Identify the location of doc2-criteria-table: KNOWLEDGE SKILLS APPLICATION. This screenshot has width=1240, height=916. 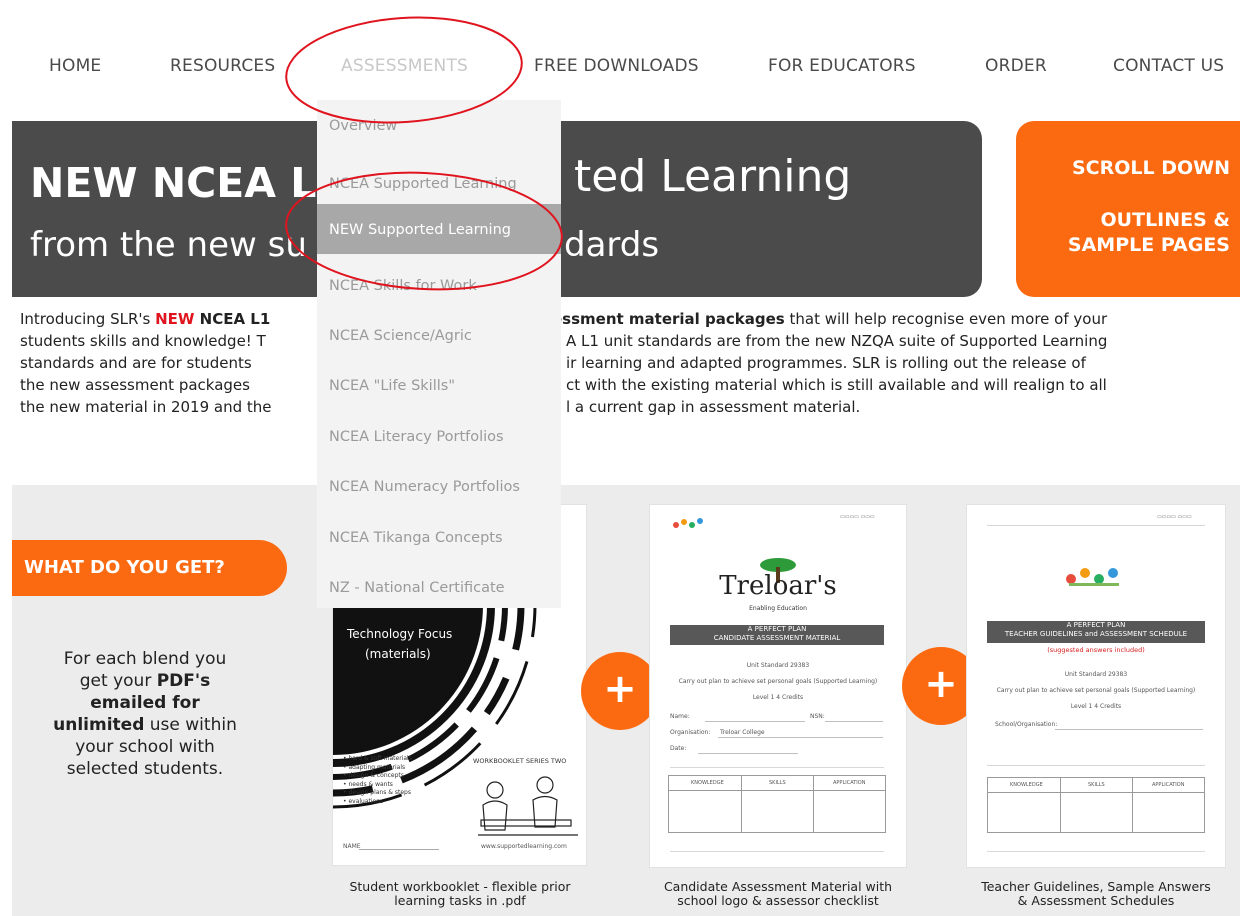
(777, 804).